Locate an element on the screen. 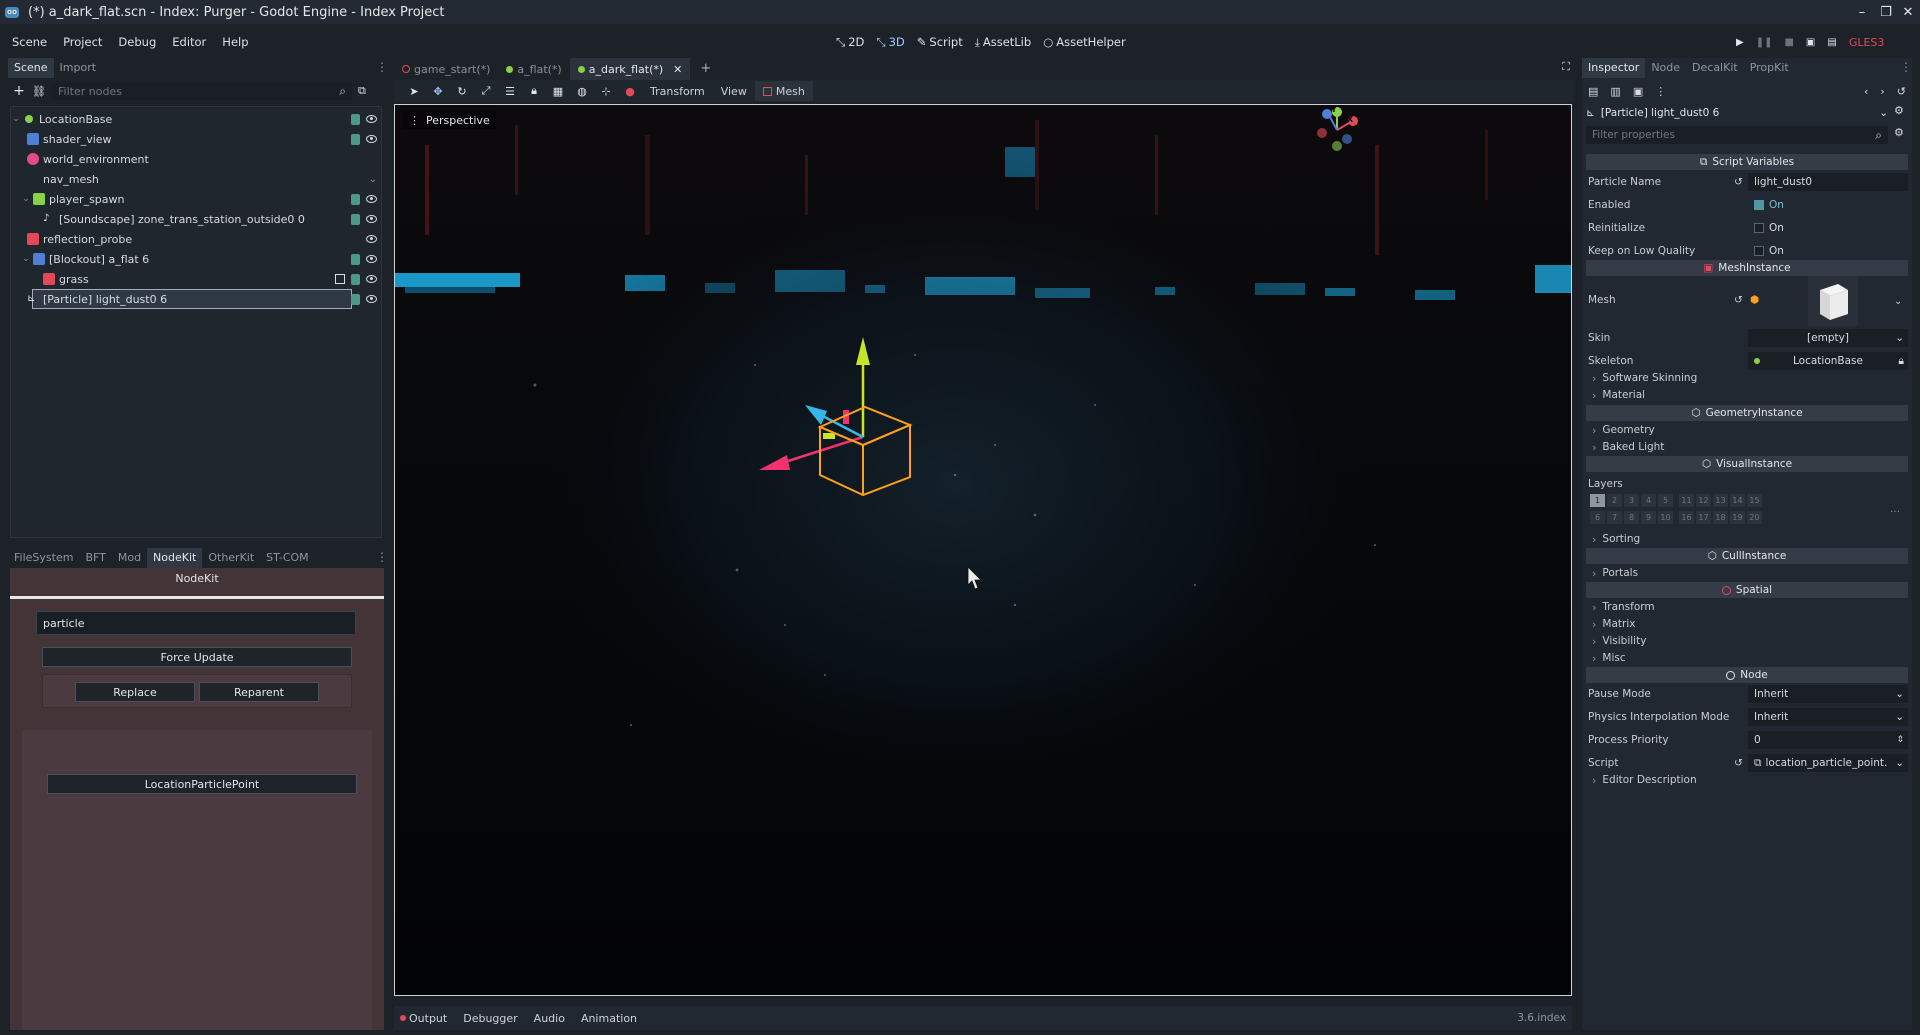 This screenshot has width=1920, height=1035. section-geometry-instance: ⬡ GeometryInstance is located at coordinates (1747, 413).